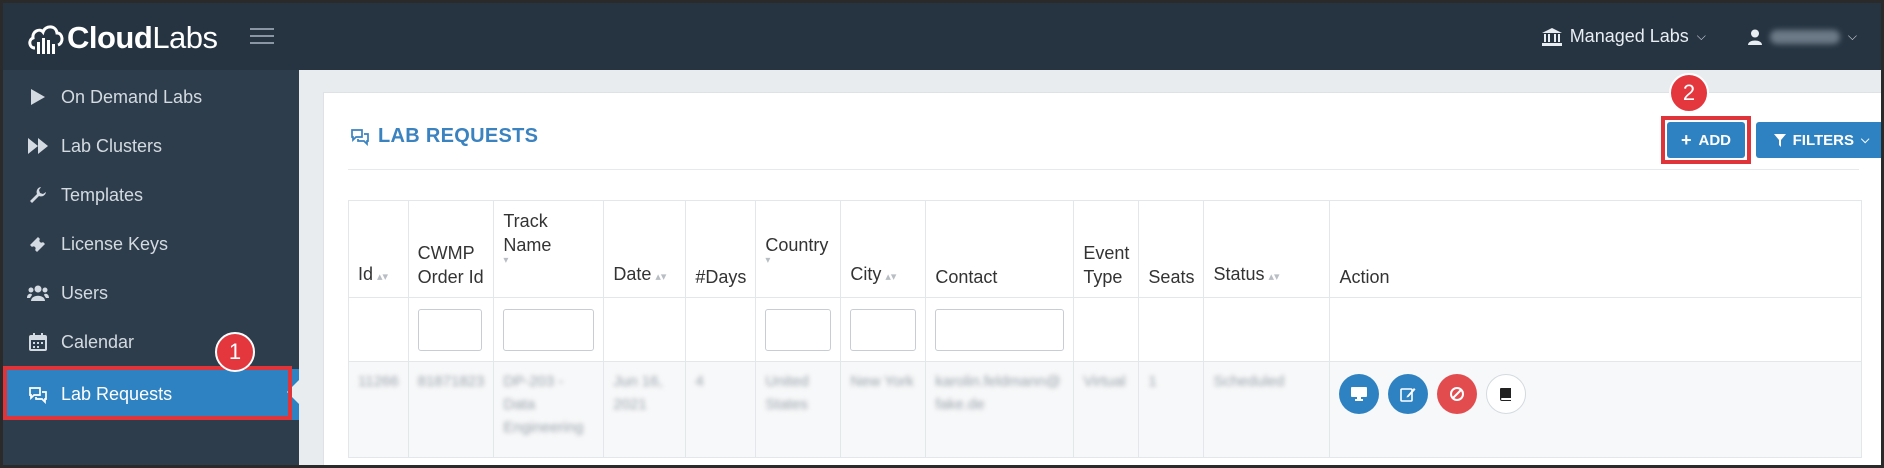 The width and height of the screenshot is (1884, 468). I want to click on page-title: LAB REQUESTS, so click(444, 136).